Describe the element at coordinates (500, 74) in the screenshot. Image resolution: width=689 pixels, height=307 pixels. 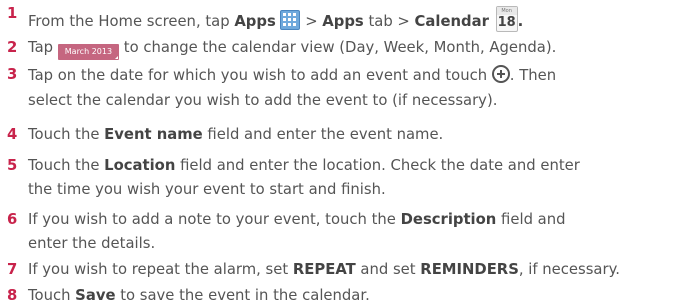
I see `plus-circle-icon` at that location.